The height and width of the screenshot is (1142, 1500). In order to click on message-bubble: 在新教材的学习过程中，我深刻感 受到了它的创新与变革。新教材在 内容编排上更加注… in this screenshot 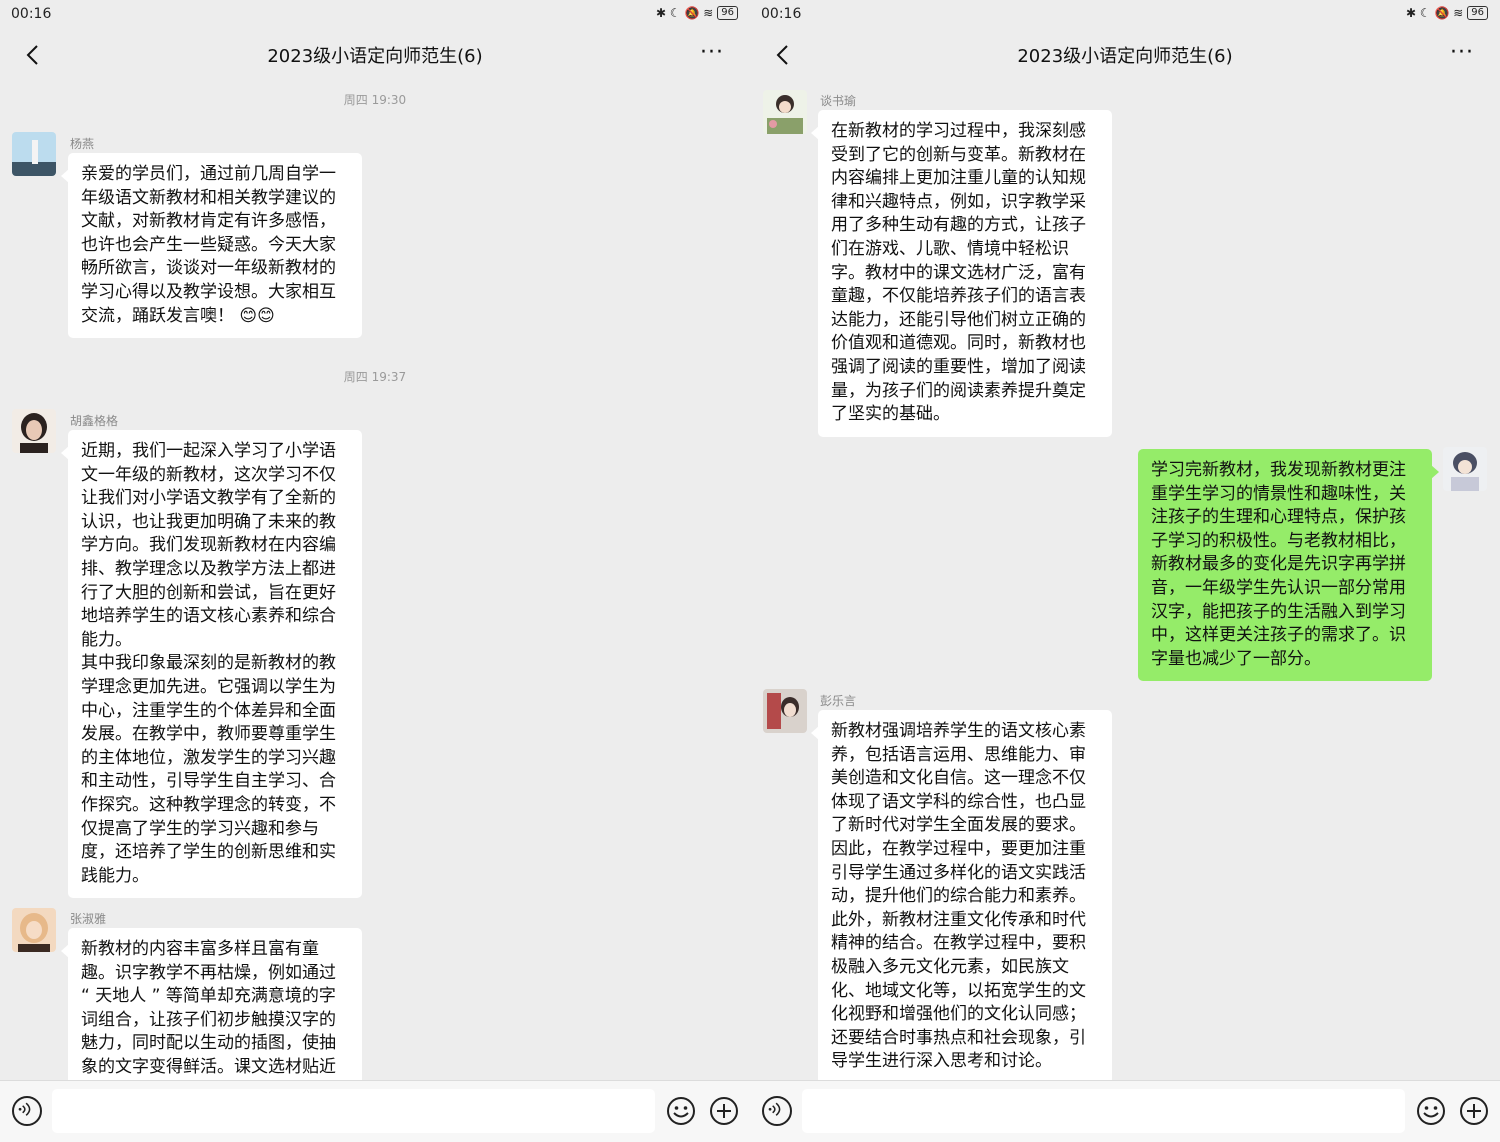, I will do `click(961, 273)`.